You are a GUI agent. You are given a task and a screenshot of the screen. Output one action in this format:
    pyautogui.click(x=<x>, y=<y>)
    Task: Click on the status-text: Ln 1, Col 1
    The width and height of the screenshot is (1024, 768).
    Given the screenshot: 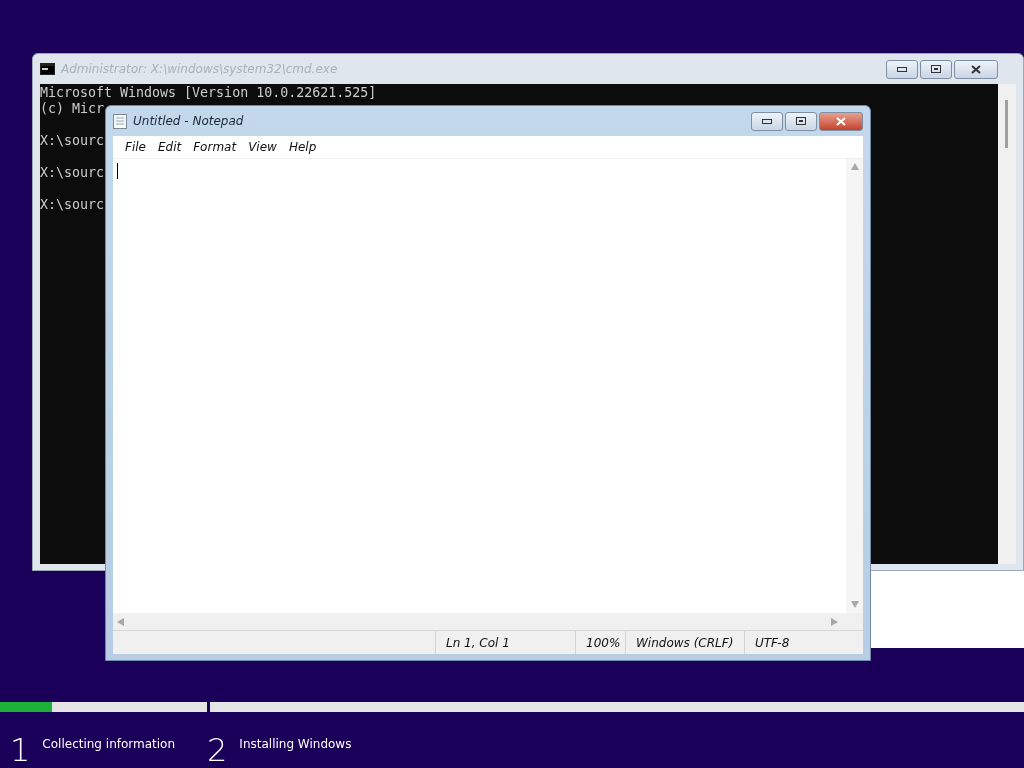 What is the action you would take?
    pyautogui.click(x=505, y=642)
    